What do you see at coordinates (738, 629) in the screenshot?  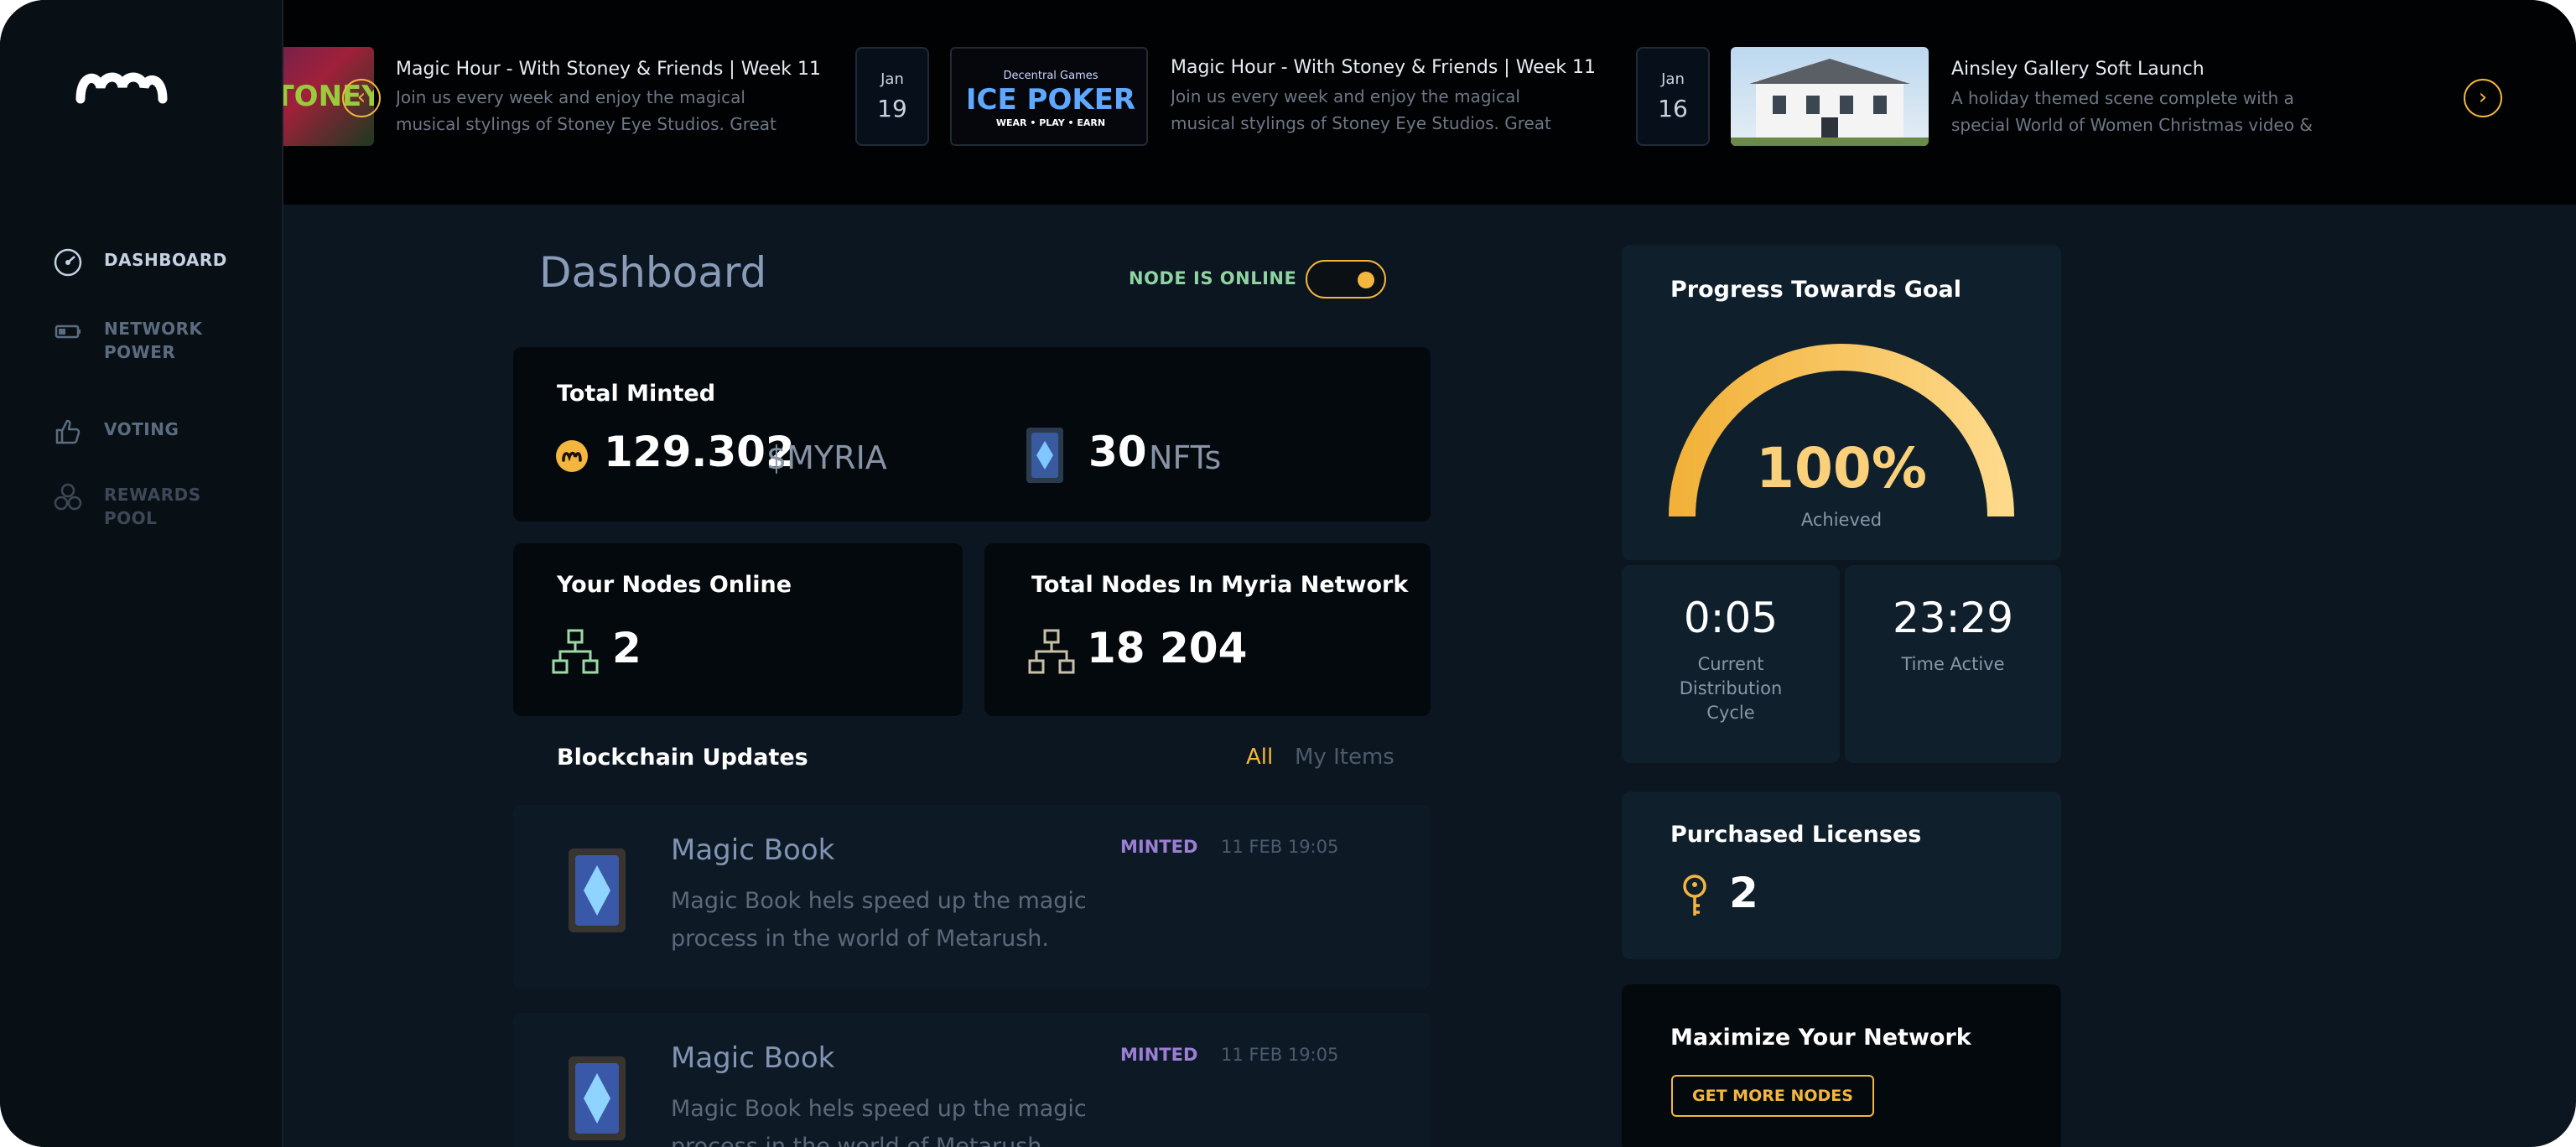 I see `your-nodes-card: Your Nodes Online 2` at bounding box center [738, 629].